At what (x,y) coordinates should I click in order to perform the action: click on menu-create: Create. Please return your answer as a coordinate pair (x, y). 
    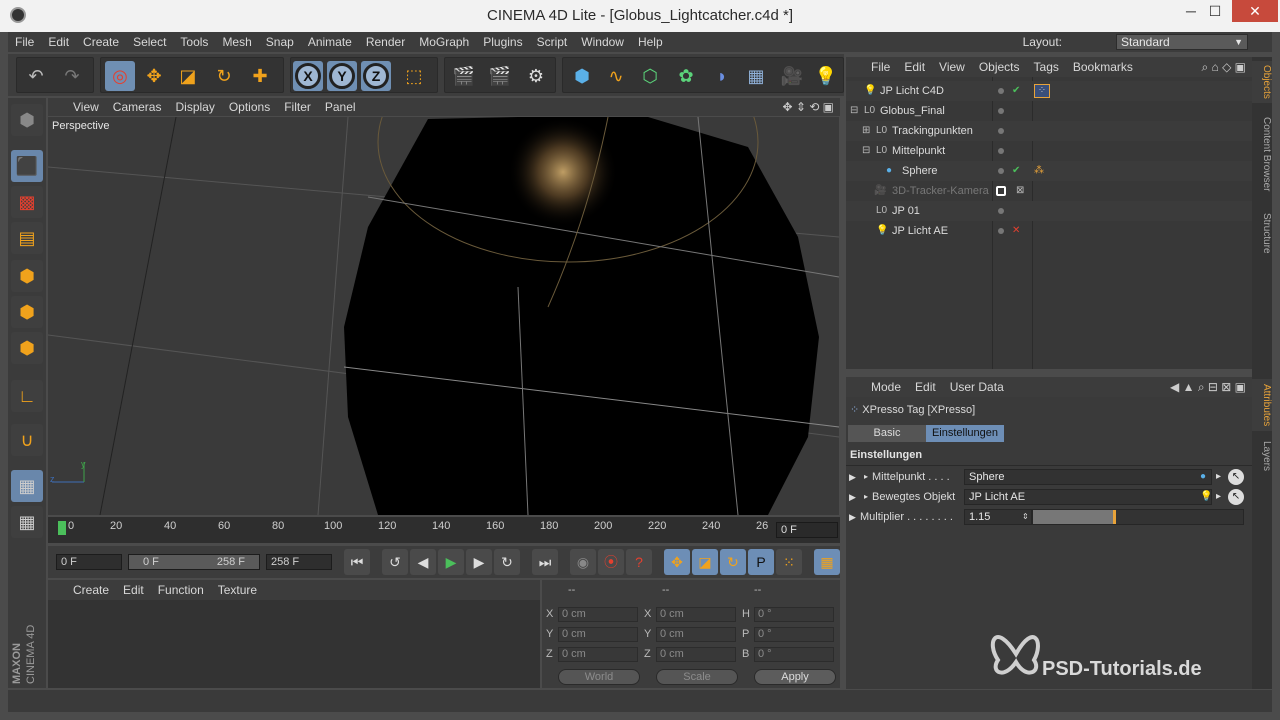
    Looking at the image, I should click on (101, 42).